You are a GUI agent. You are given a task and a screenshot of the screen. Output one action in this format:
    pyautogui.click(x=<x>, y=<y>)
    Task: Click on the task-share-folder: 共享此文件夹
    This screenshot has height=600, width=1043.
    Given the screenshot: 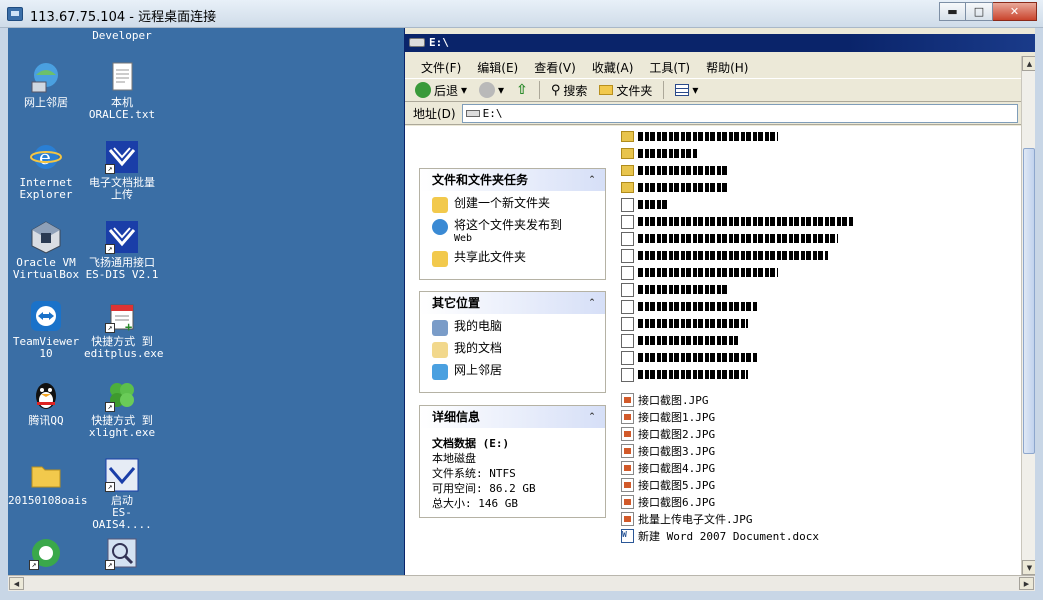 What is the action you would take?
    pyautogui.click(x=518, y=259)
    